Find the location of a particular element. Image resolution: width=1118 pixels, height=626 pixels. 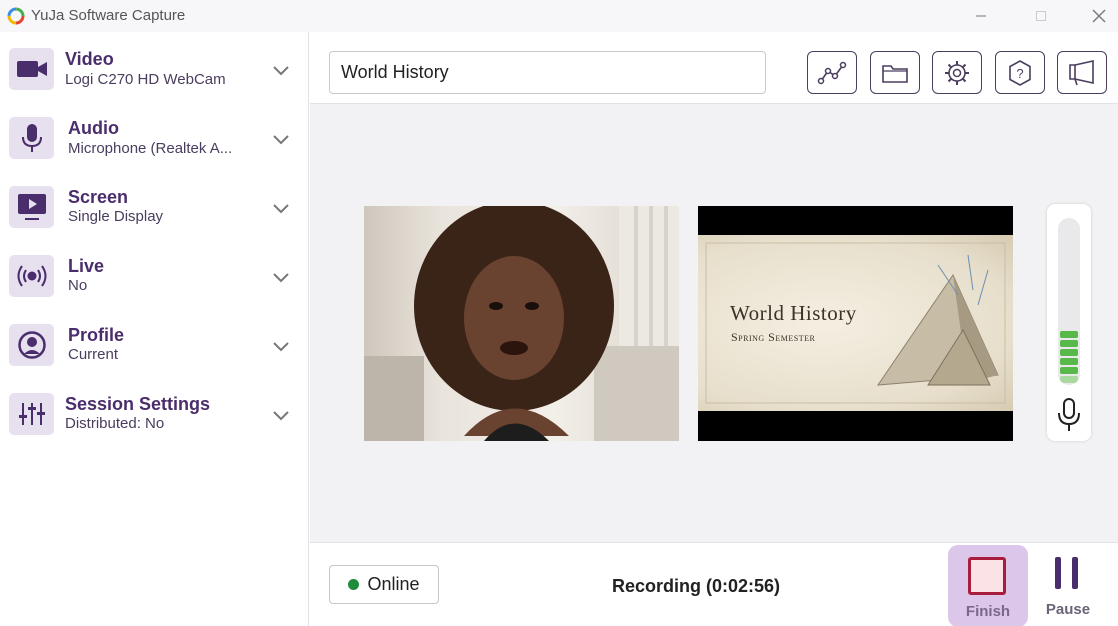

sidebar-item-live: Live No is located at coordinates (154, 276).